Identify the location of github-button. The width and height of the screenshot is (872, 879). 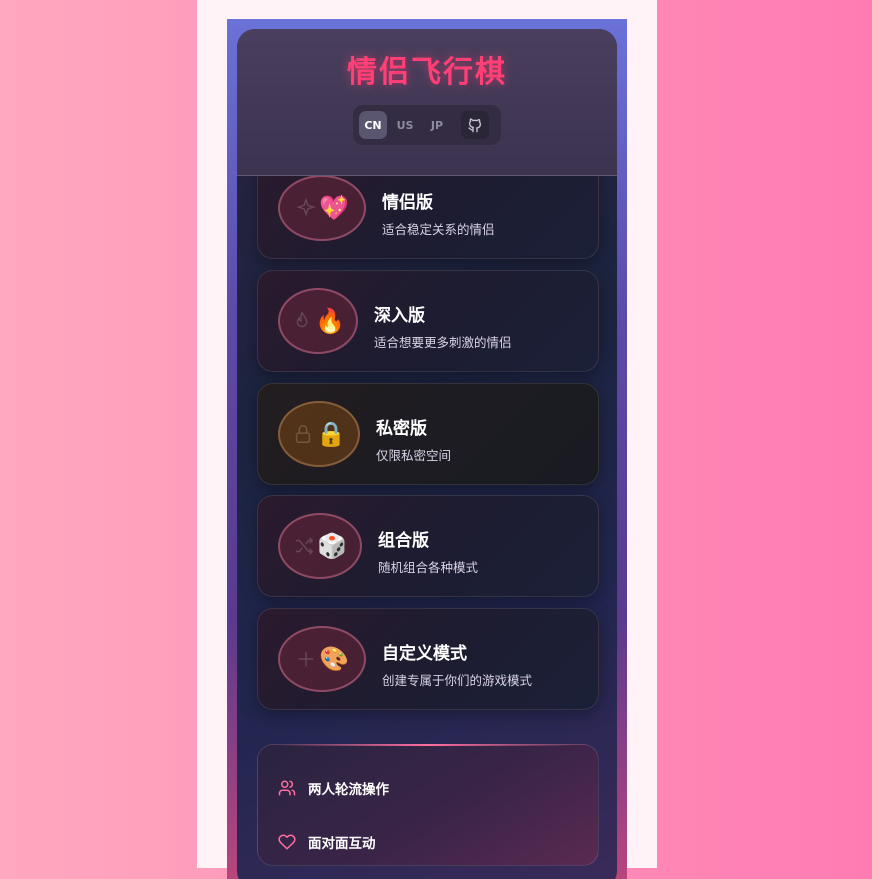
(475, 125).